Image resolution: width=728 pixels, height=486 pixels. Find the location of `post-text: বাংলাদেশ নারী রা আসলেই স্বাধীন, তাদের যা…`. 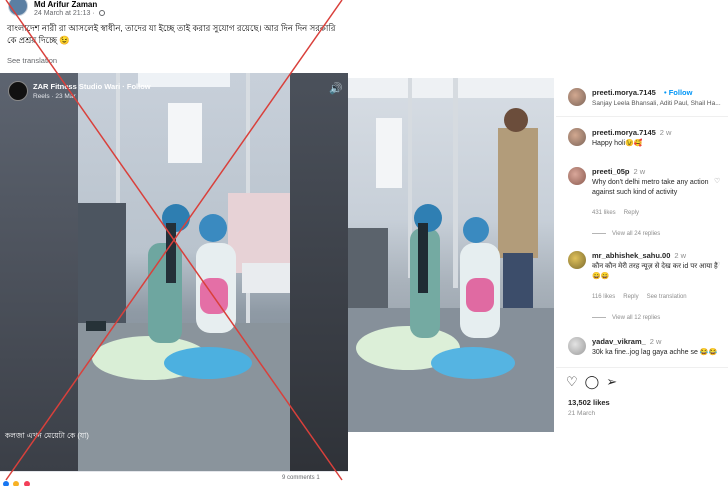

post-text: বাংলাদেশ নারী রা আসলেই স্বাধীন, তাদের যা… is located at coordinates (171, 34).